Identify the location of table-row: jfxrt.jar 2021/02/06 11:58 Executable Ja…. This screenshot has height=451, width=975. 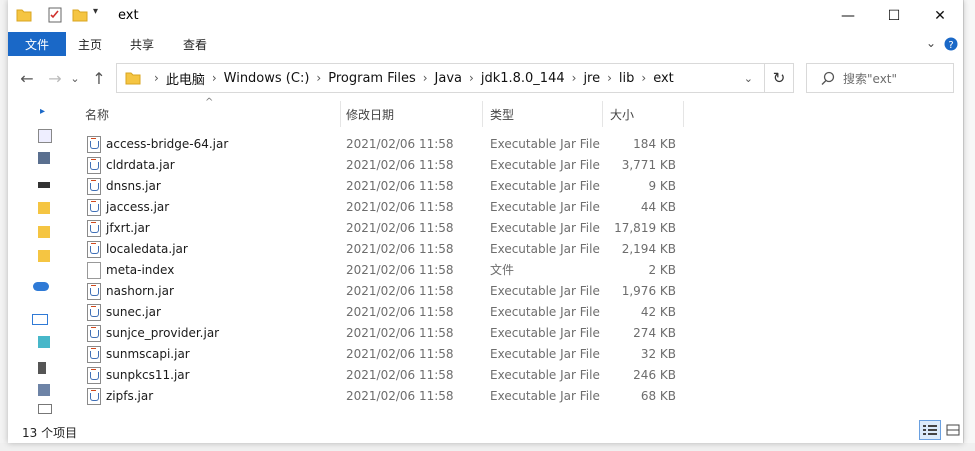
(385, 228).